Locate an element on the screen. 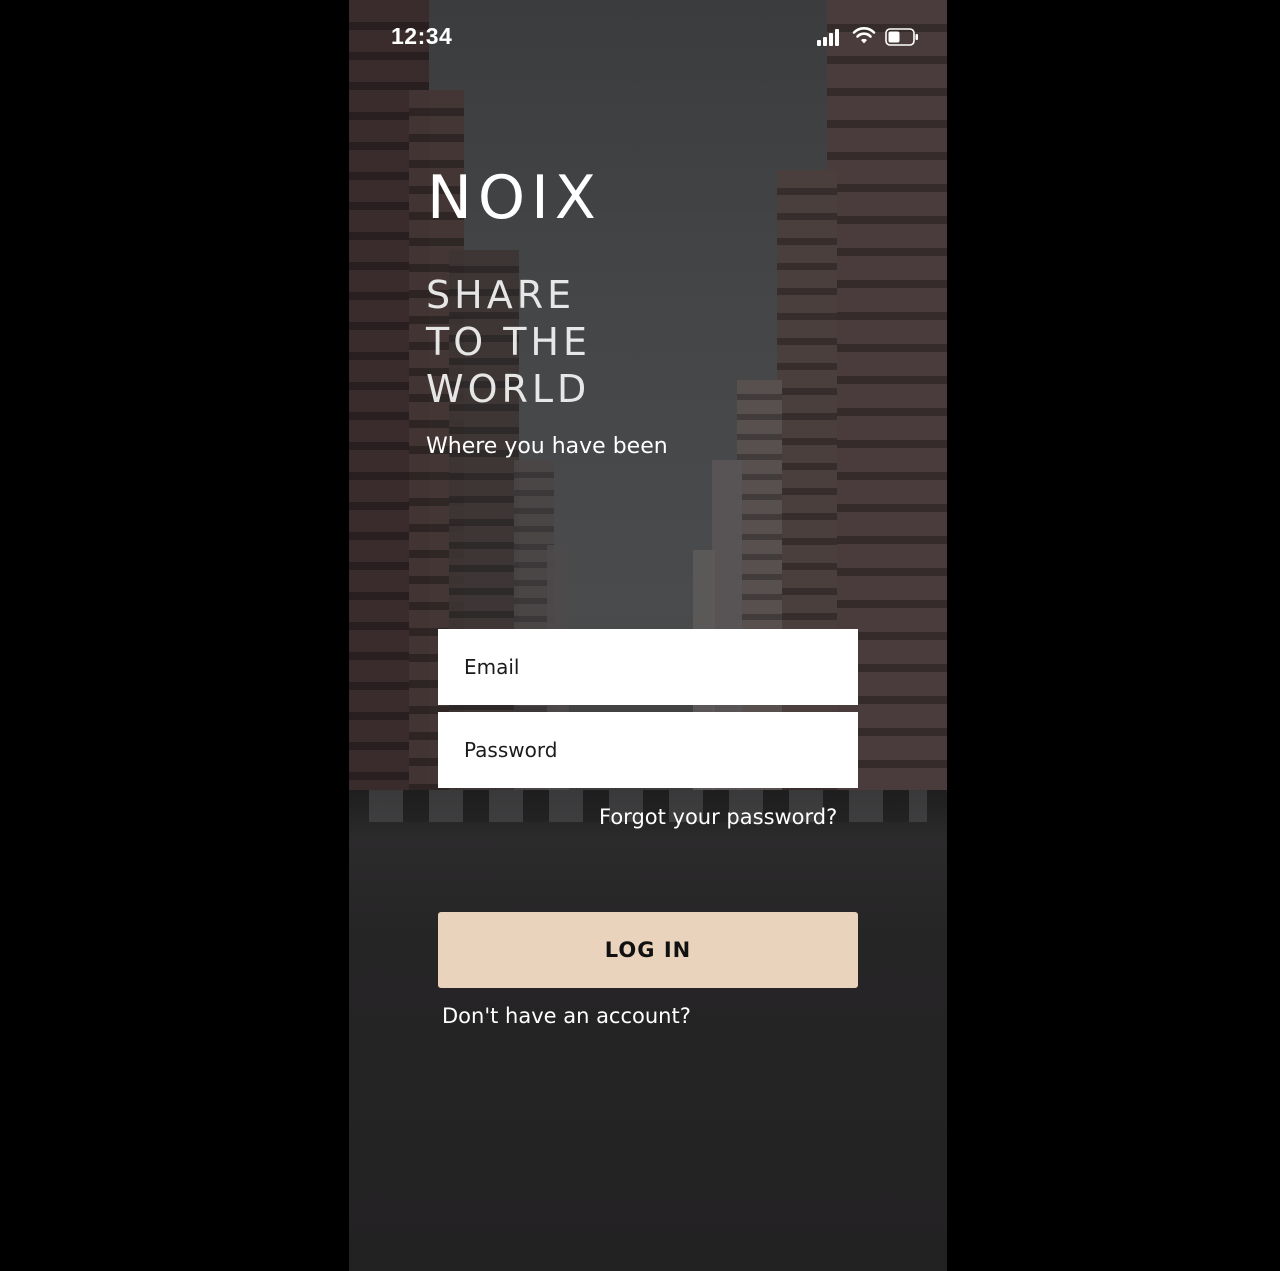 Image resolution: width=1280 pixels, height=1271 pixels. status-time: 12:34 is located at coordinates (422, 36).